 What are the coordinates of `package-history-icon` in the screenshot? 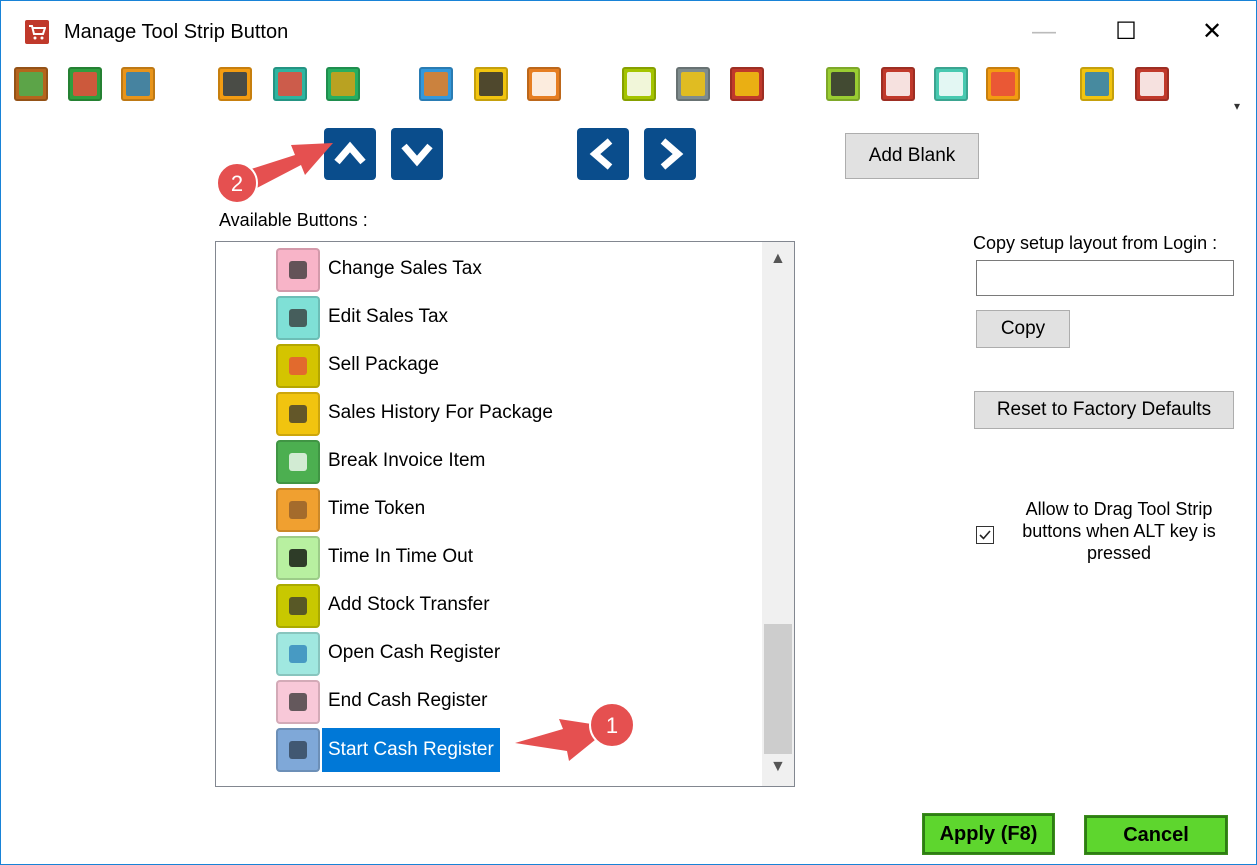 It's located at (298, 414).